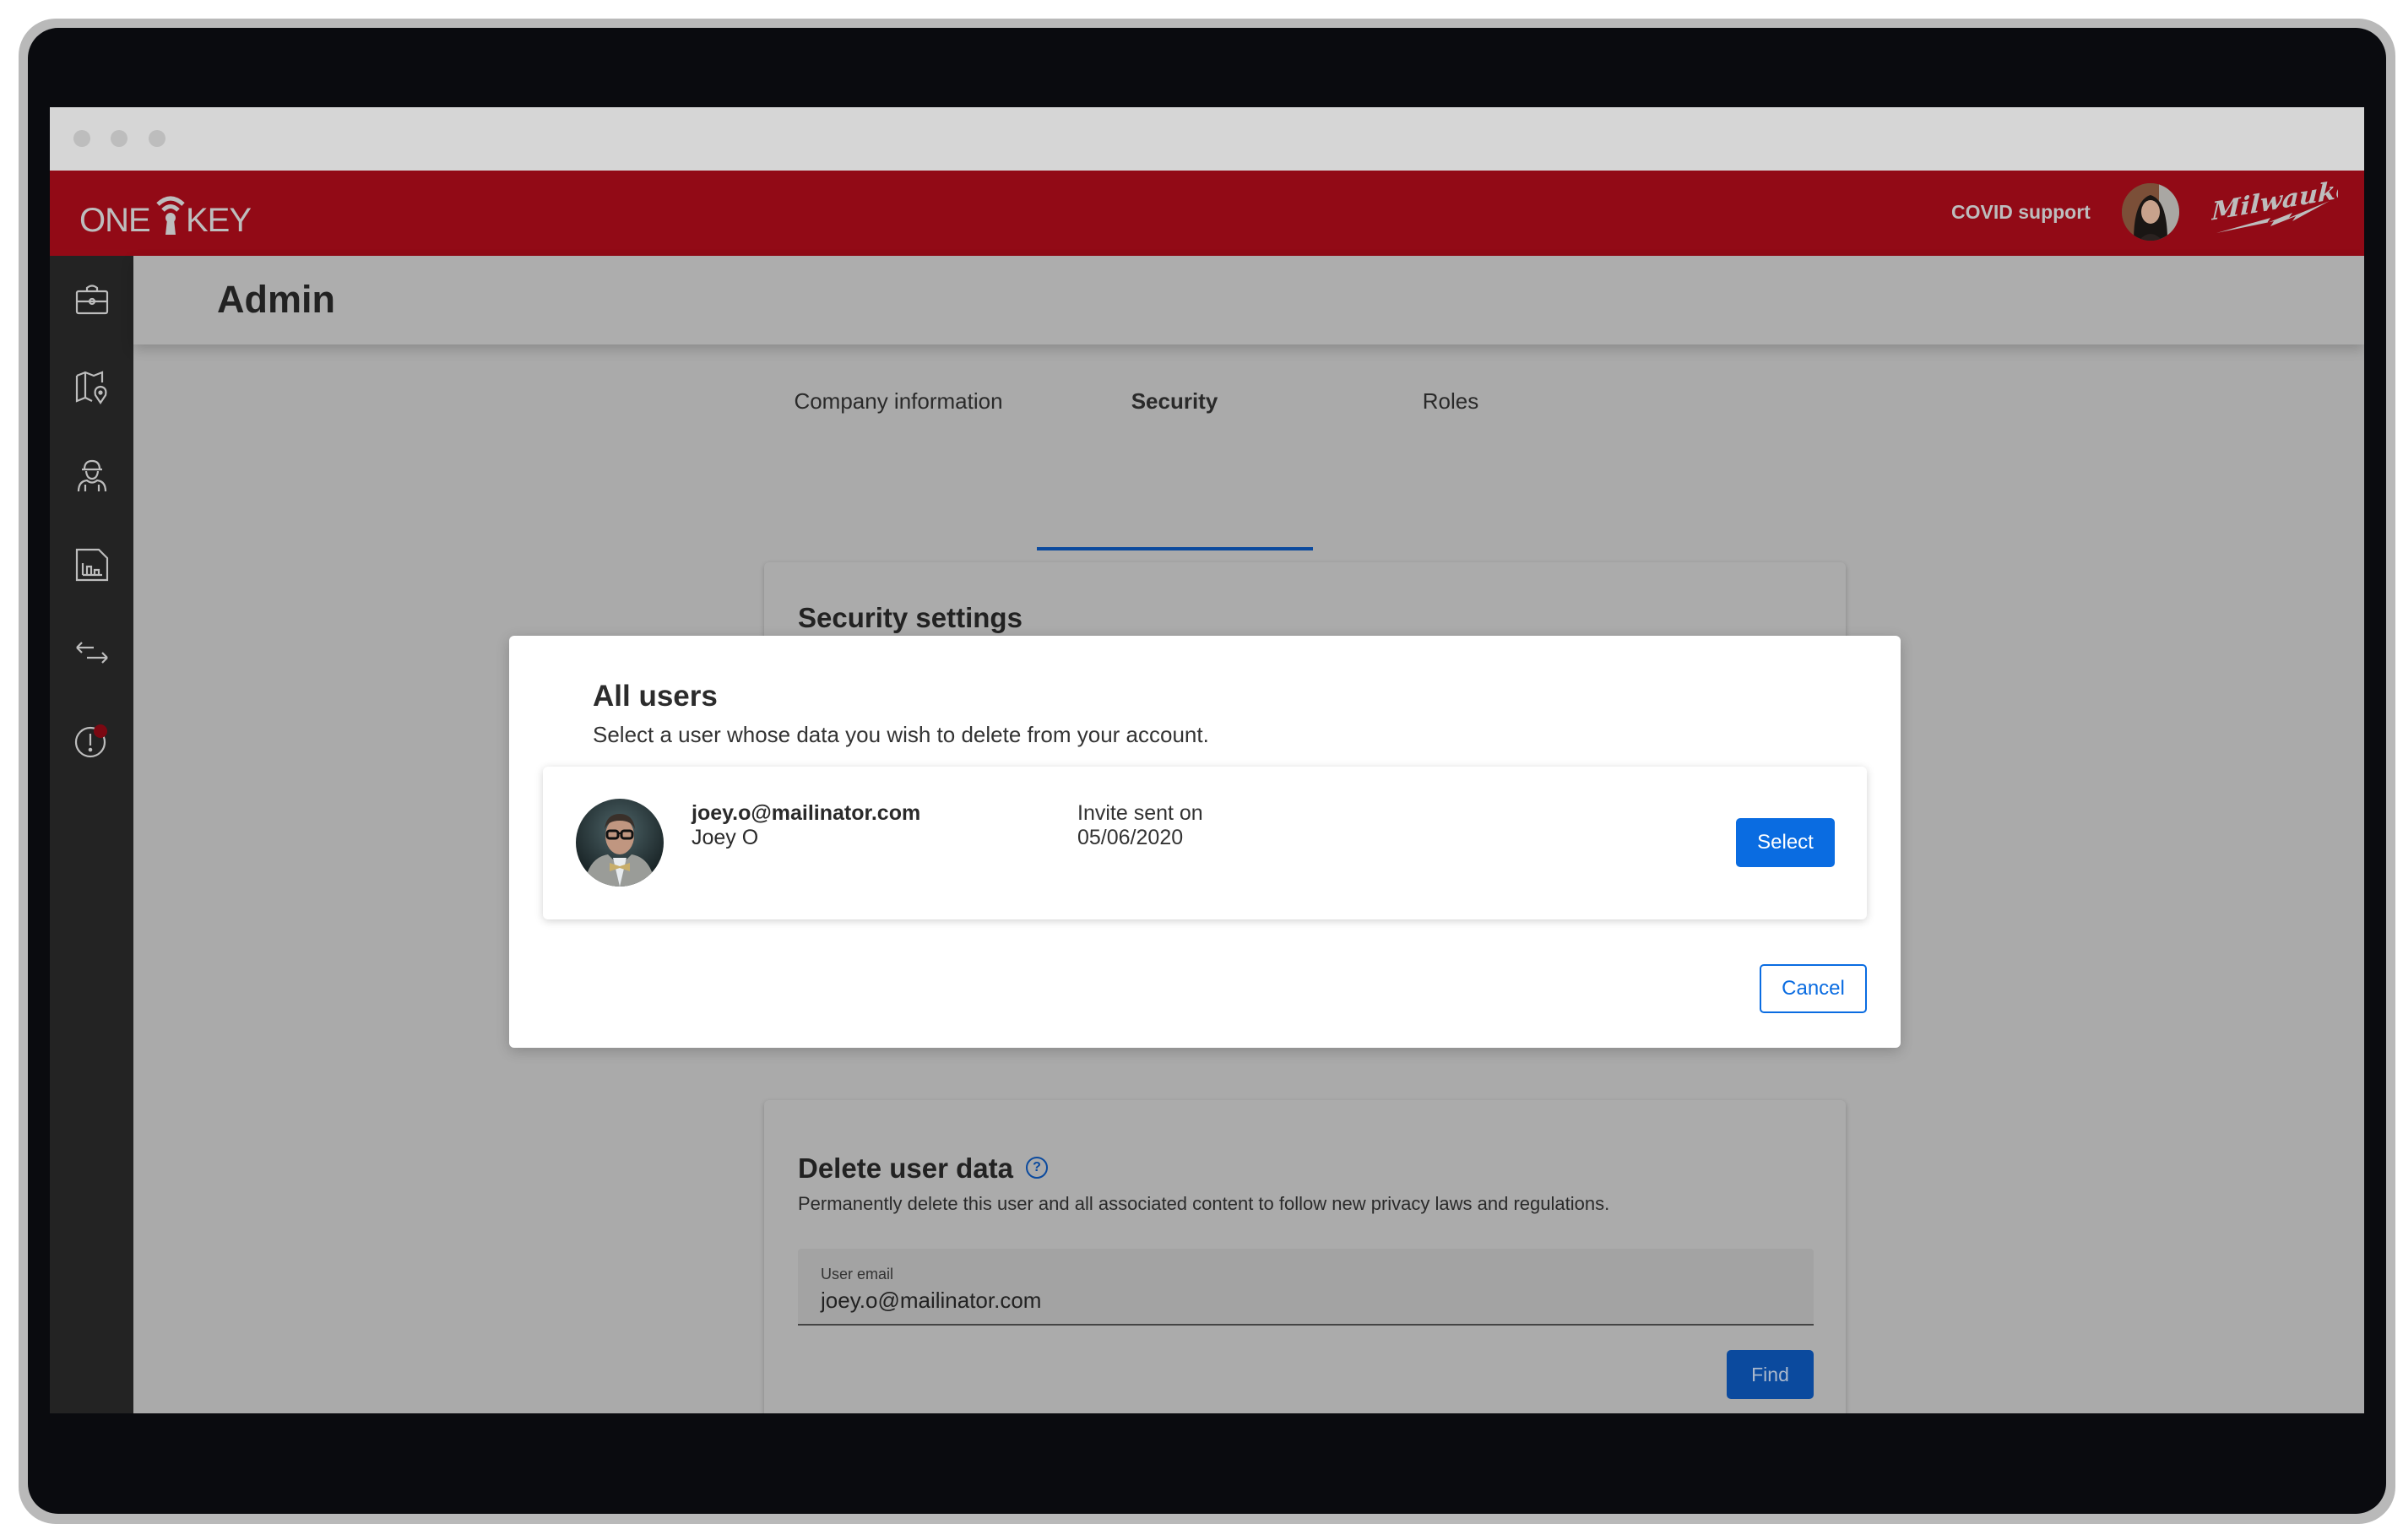 This screenshot has height=1540, width=2403. What do you see at coordinates (725, 837) in the screenshot?
I see `user-name: Joey O` at bounding box center [725, 837].